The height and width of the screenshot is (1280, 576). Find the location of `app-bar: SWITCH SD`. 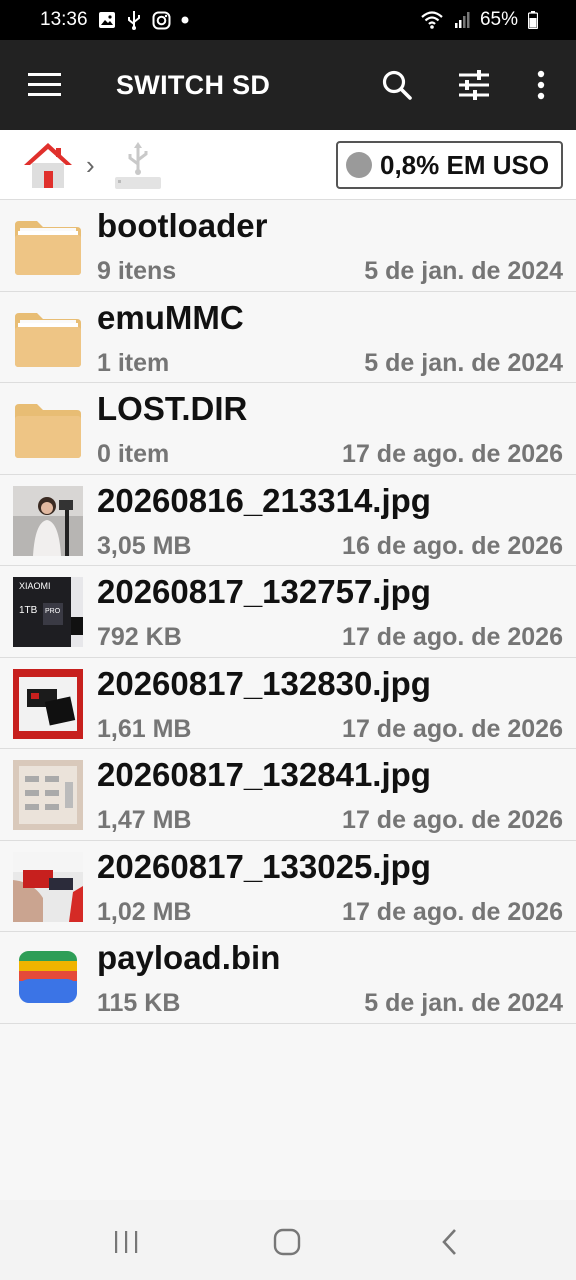

app-bar: SWITCH SD is located at coordinates (288, 85).